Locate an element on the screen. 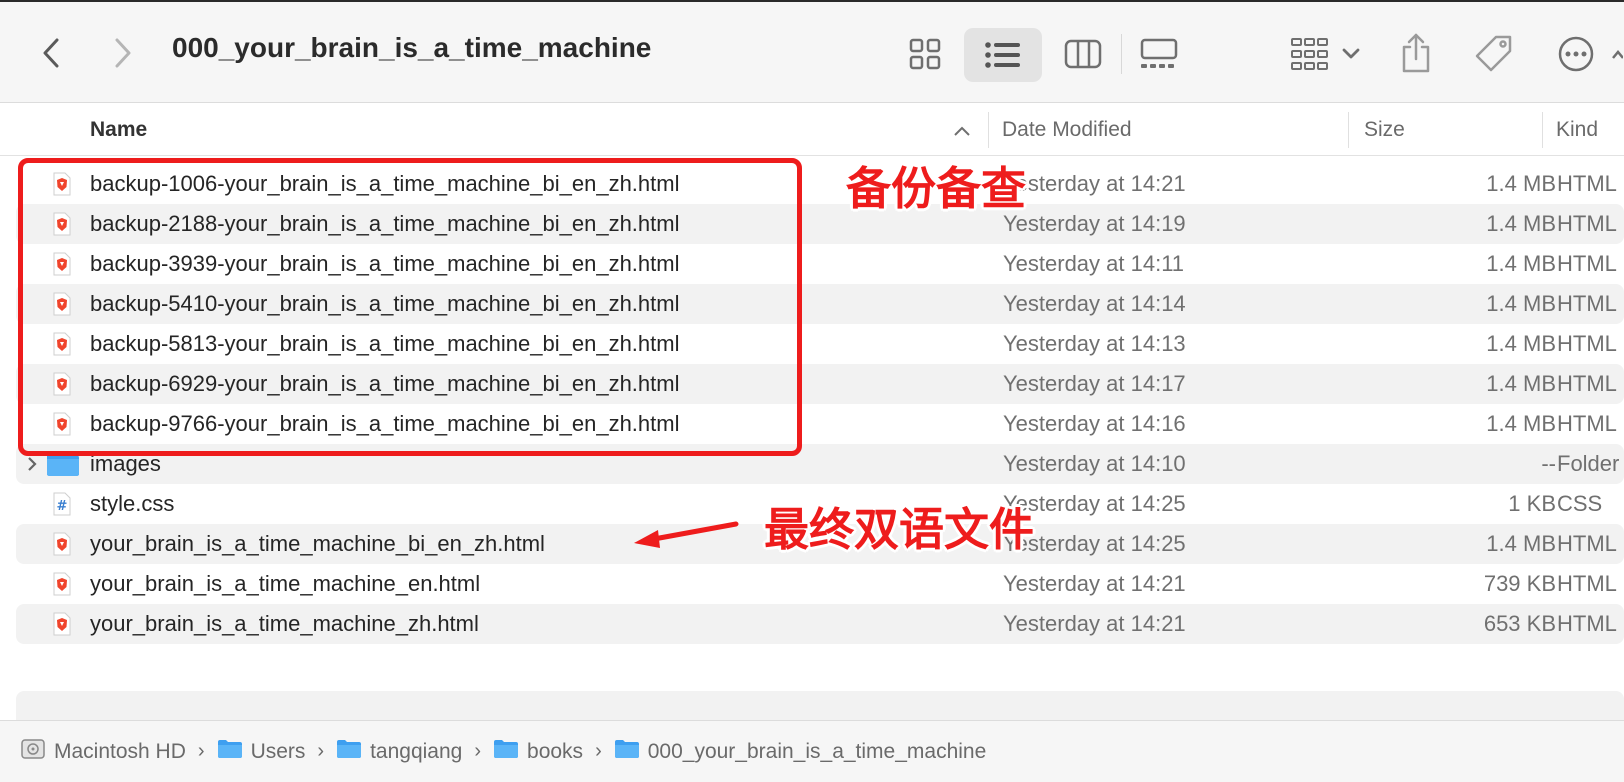 The width and height of the screenshot is (1624, 782). toolbar: 000_your_brain_is_a_time_machine is located at coordinates (812, 51).